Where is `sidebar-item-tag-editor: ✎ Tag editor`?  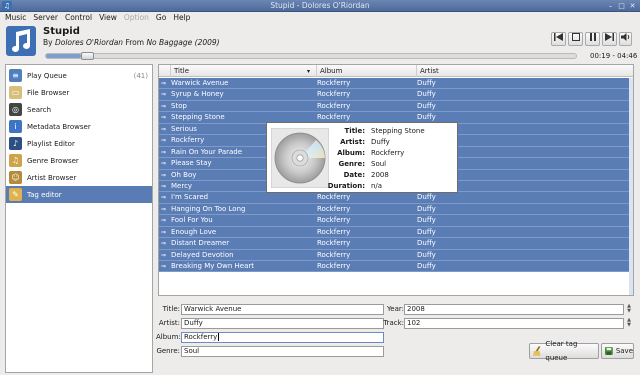
sidebar-item-tag-editor: ✎ Tag editor is located at coordinates (79, 194).